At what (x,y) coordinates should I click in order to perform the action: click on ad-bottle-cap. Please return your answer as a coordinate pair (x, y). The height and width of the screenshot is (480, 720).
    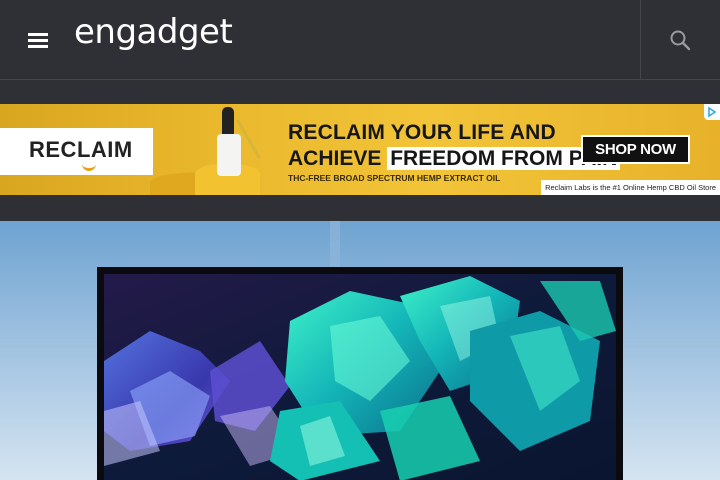
    Looking at the image, I should click on (228, 121).